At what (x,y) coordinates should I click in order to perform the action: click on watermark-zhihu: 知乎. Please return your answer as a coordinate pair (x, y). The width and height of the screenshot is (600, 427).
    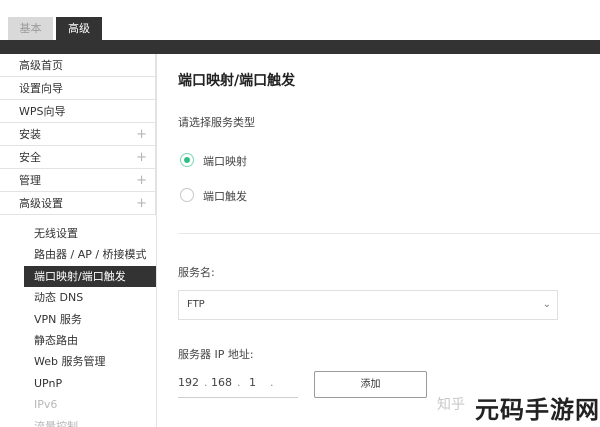
    Looking at the image, I should click on (451, 405).